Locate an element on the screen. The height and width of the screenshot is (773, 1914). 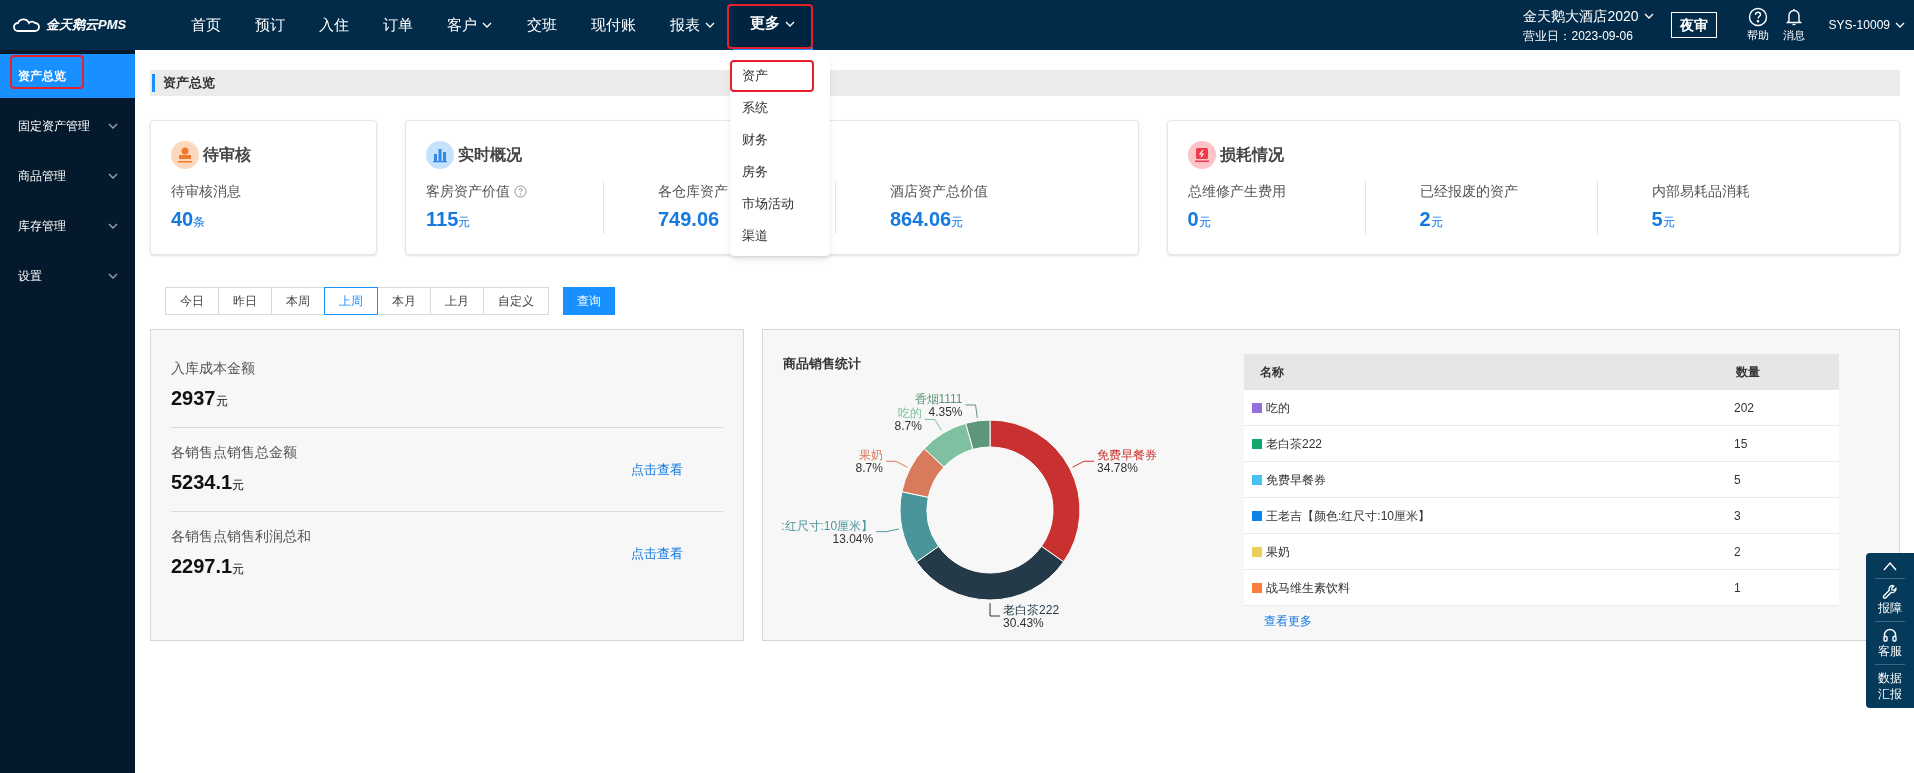
caret-up-icon is located at coordinates (1890, 566).